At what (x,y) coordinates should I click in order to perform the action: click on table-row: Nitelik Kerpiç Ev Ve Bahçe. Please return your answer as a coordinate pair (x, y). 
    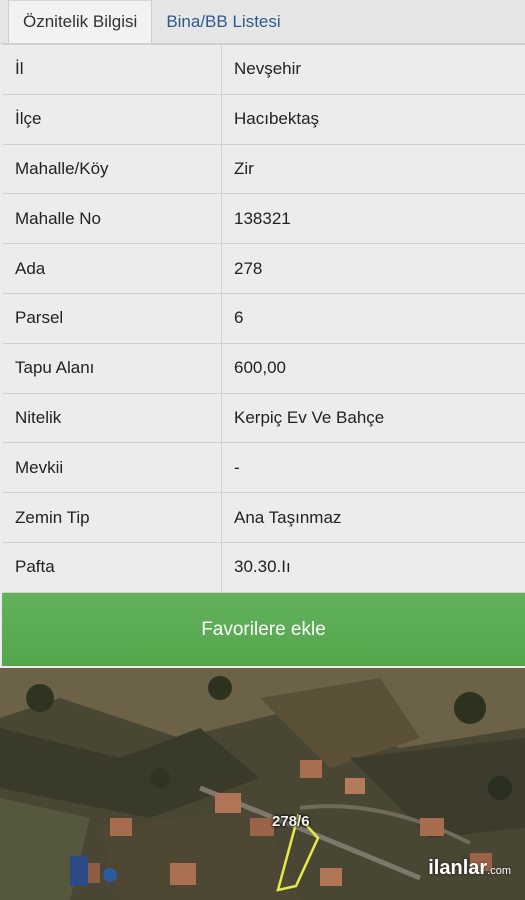
    Looking at the image, I should click on (264, 418).